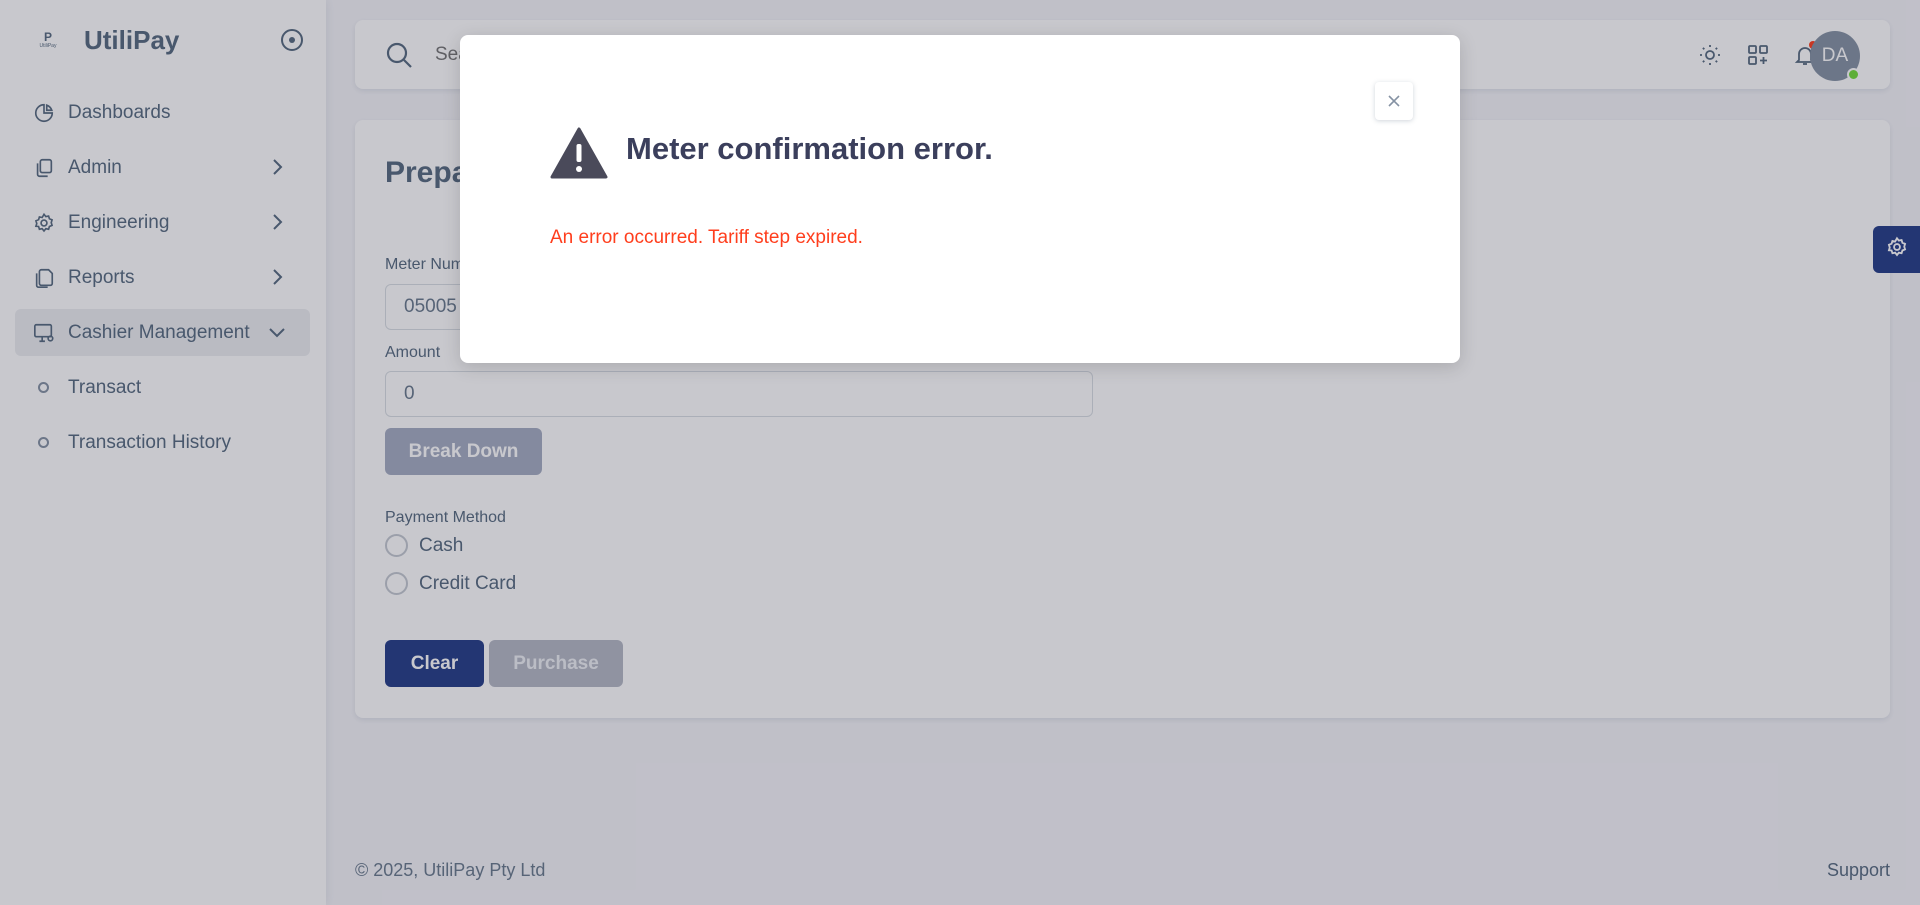  I want to click on modal-title: Meter confirmation error., so click(809, 148).